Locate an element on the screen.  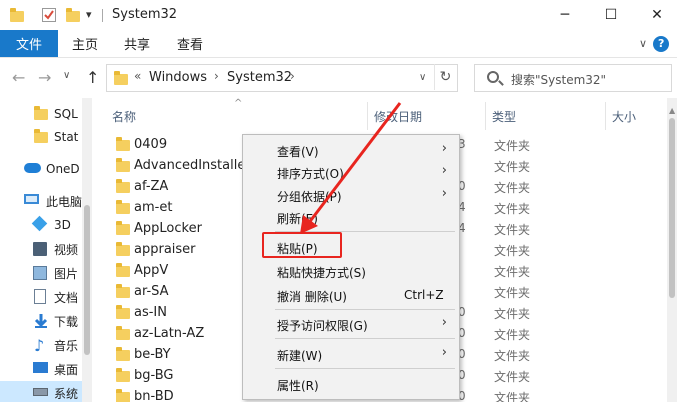
address-dropdown-icon: ∨ is located at coordinates (422, 77).